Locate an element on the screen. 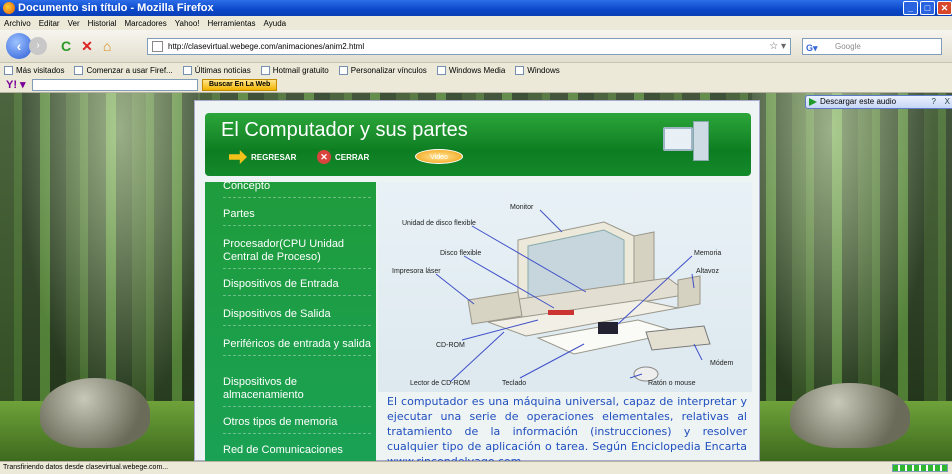  label-memory: Memoria is located at coordinates (708, 253).